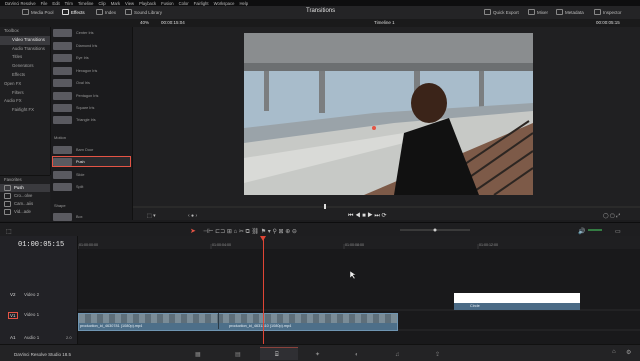 The height and width of the screenshot is (361, 640). What do you see at coordinates (13, 337) in the screenshot?
I see `track-a1-id: A1` at bounding box center [13, 337].